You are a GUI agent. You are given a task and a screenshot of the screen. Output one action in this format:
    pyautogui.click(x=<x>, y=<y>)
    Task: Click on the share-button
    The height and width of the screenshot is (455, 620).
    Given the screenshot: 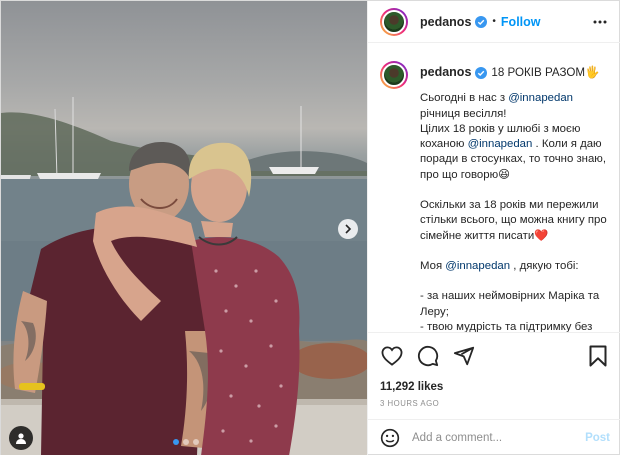 What is the action you would take?
    pyautogui.click(x=464, y=356)
    